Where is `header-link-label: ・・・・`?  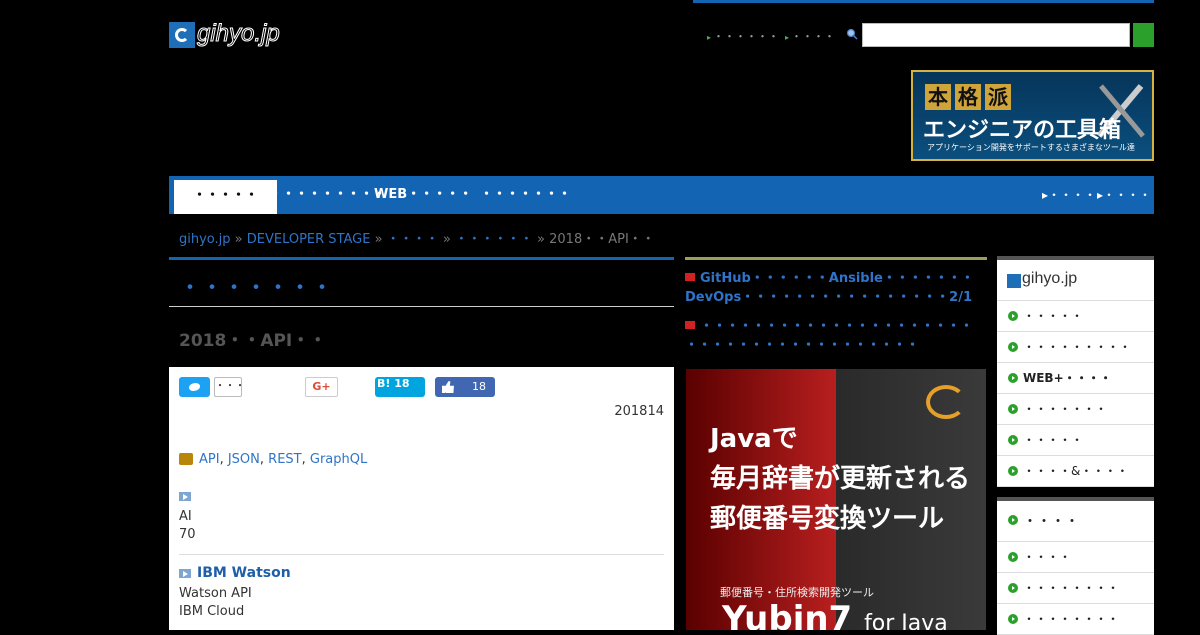
header-link-label: ・・・・ is located at coordinates (813, 36).